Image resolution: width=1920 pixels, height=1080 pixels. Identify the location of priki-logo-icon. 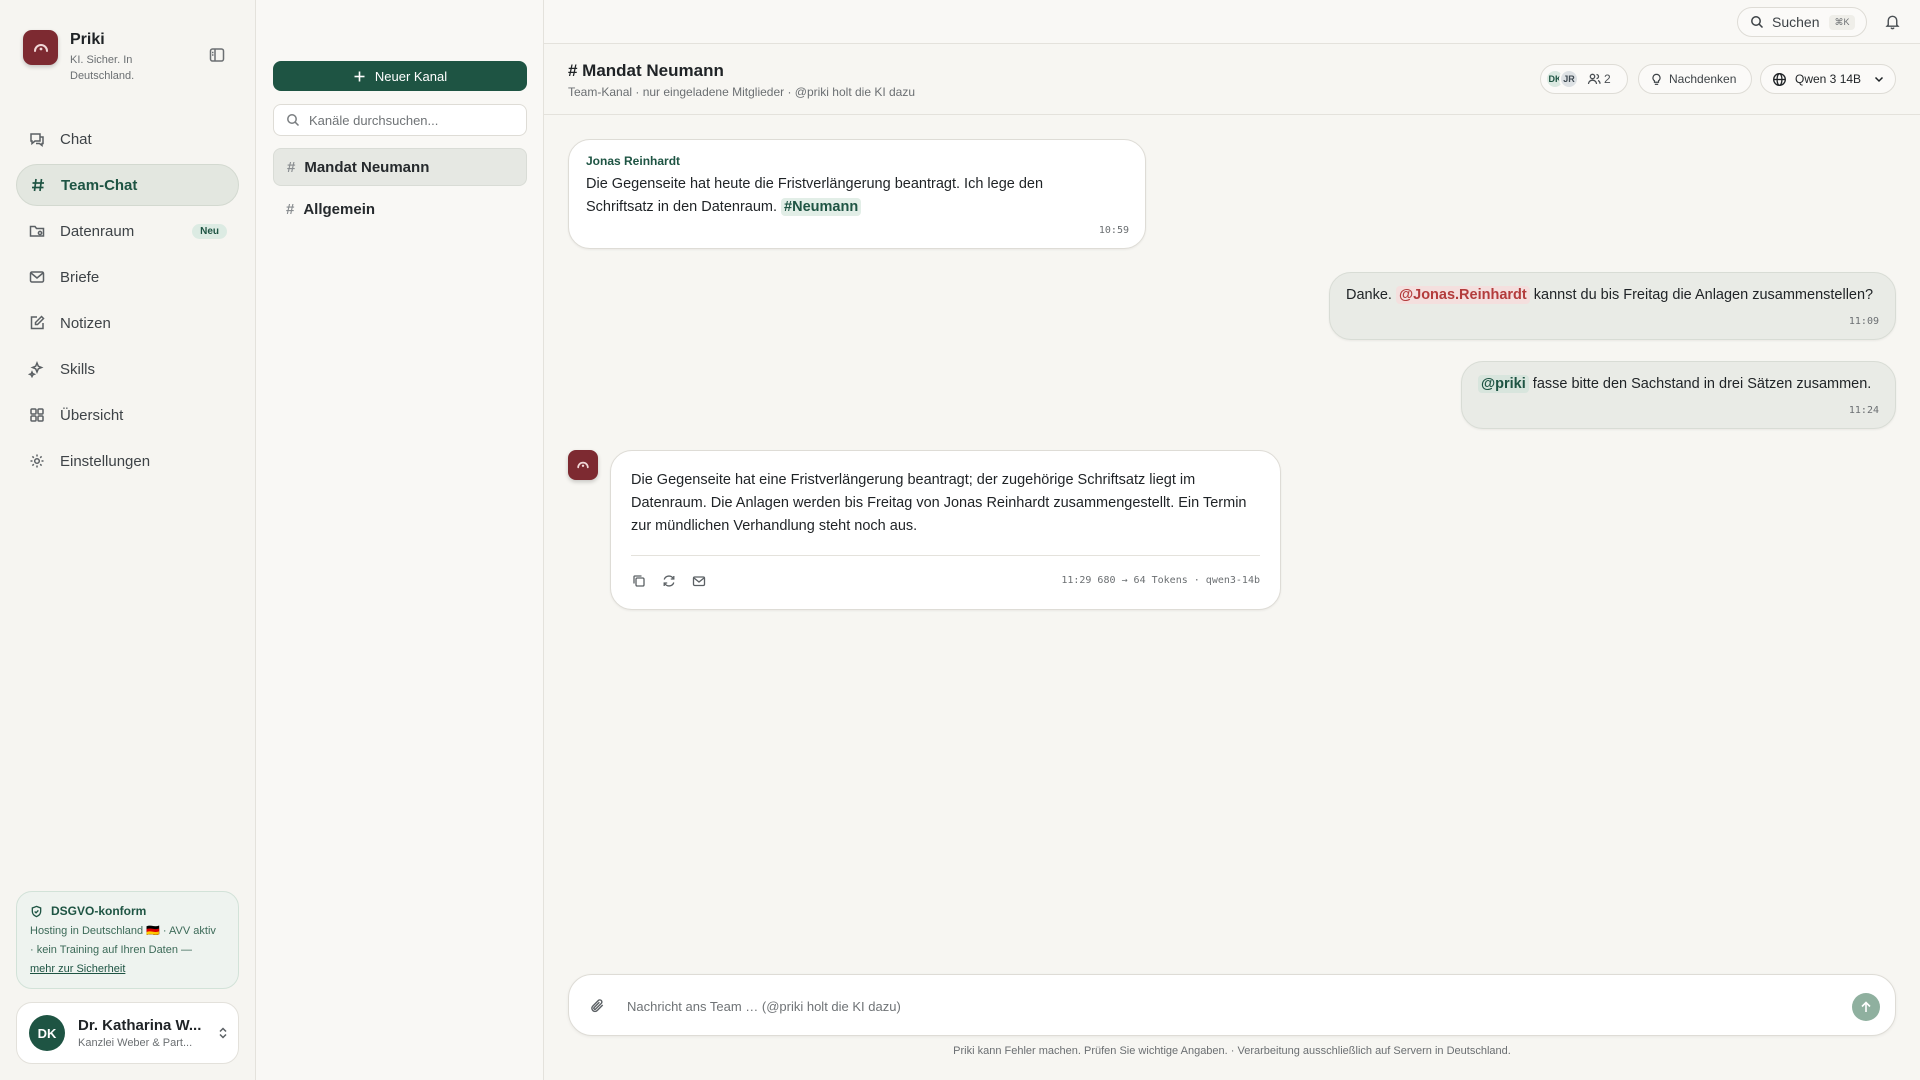
(40, 47).